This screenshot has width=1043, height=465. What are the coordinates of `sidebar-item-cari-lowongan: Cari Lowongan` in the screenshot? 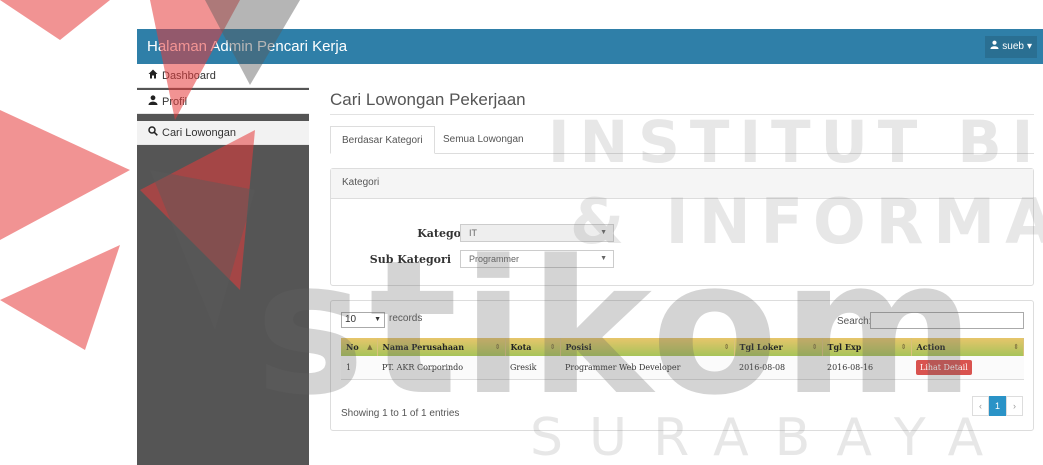 It's located at (223, 133).